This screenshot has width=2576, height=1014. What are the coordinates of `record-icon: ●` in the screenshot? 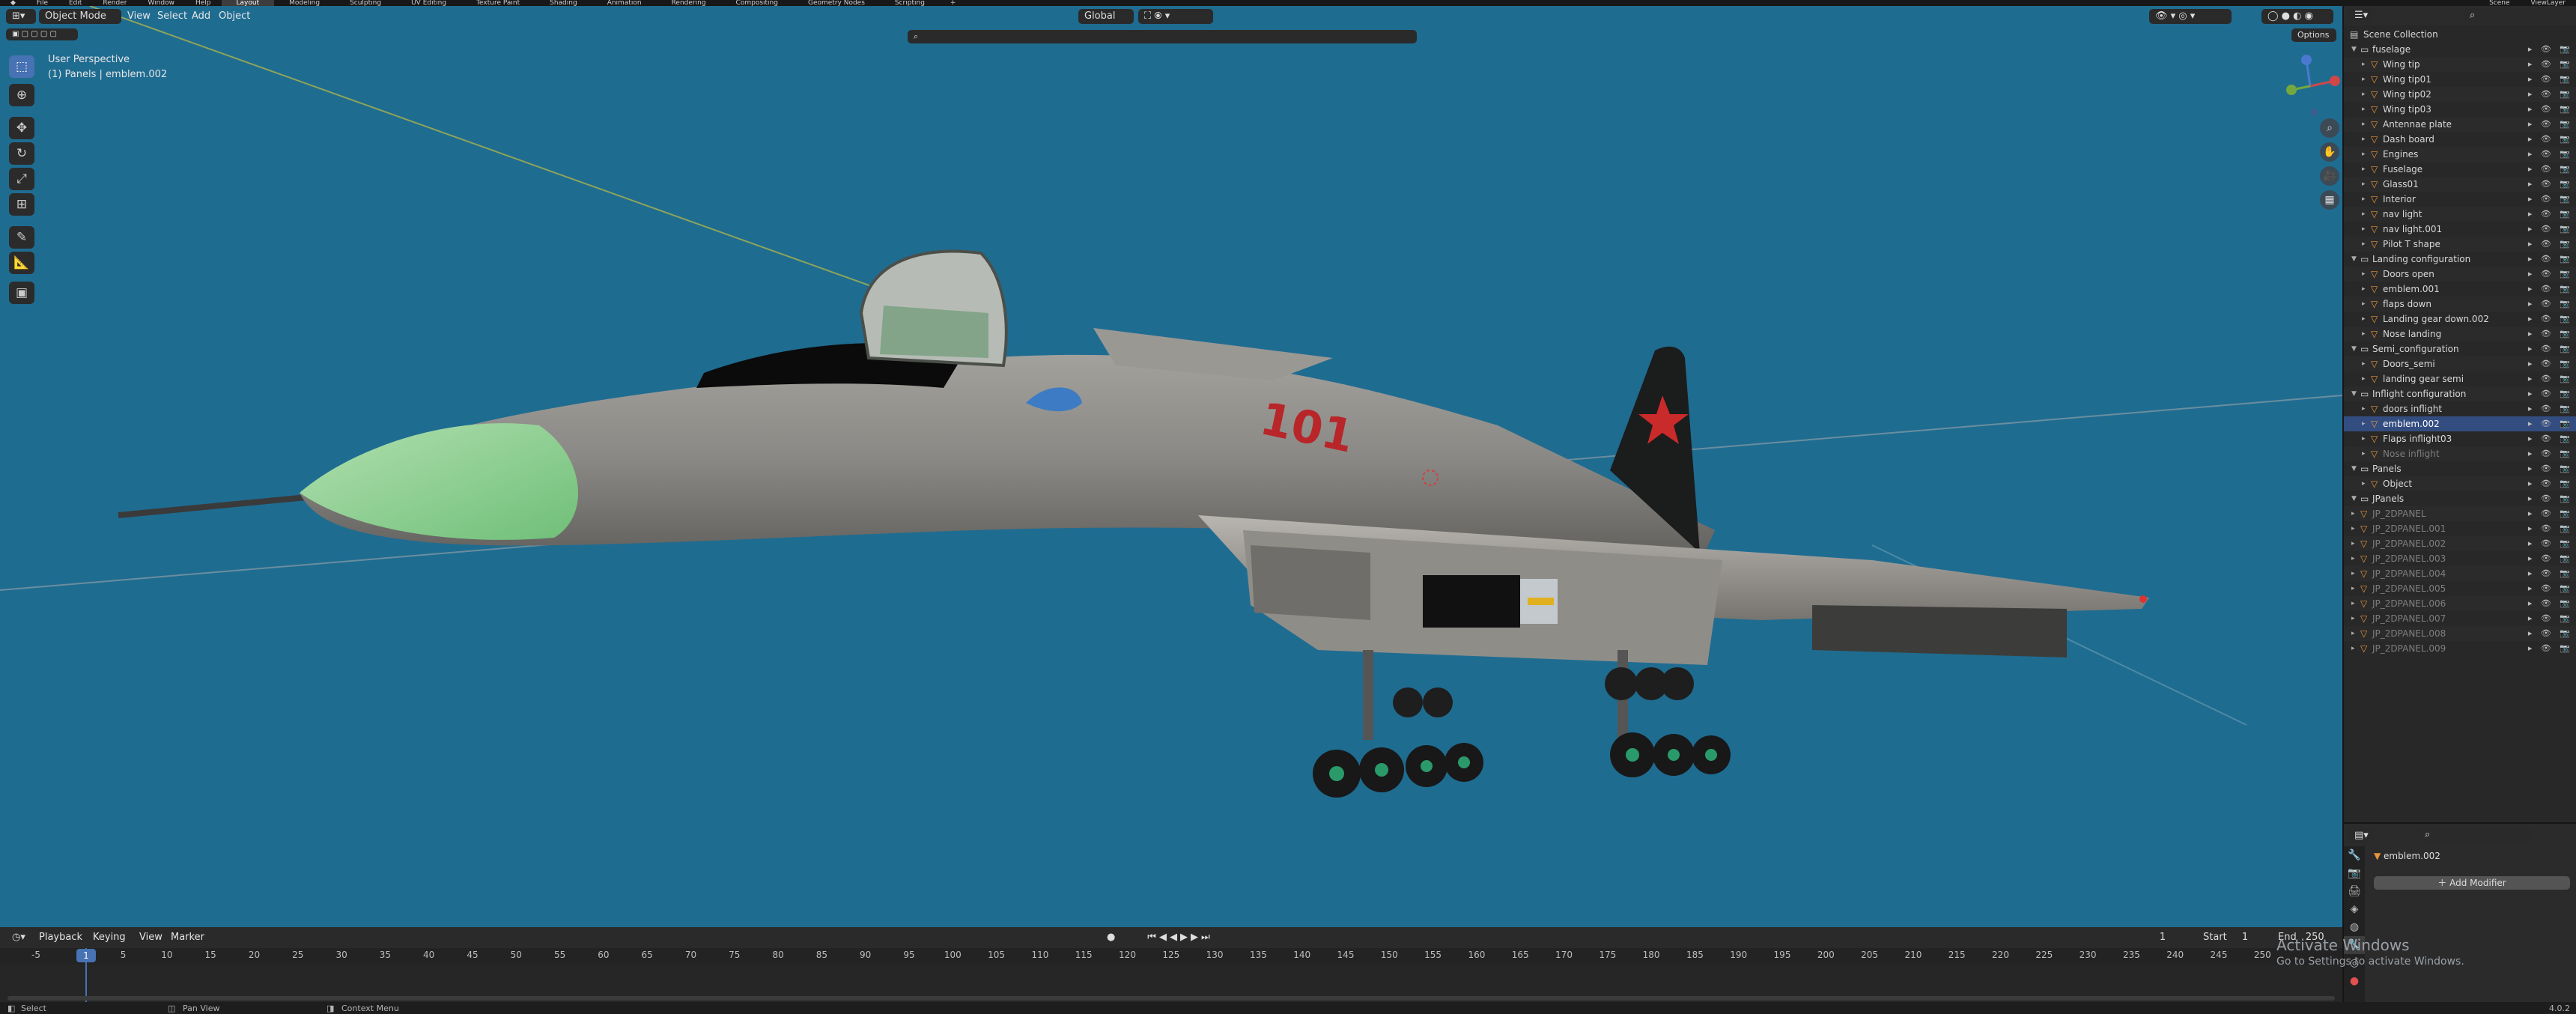 It's located at (1110, 937).